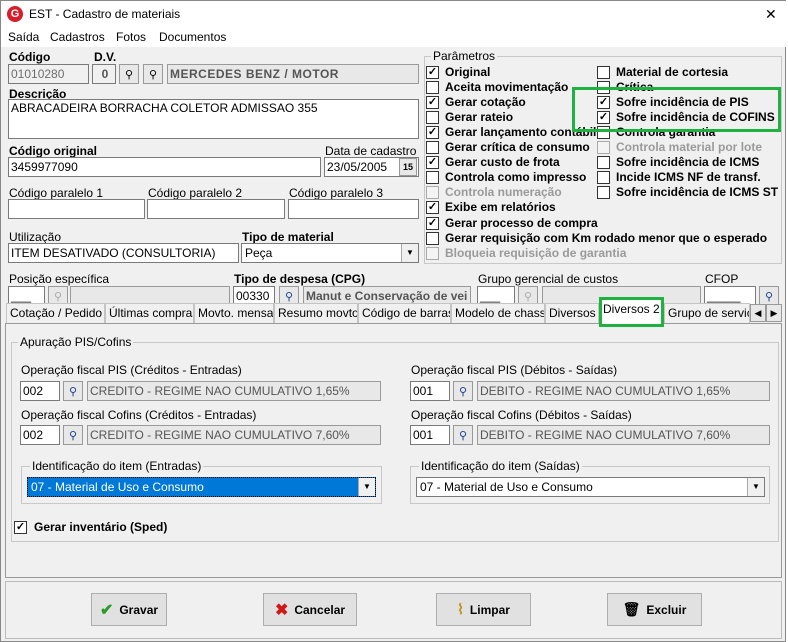  What do you see at coordinates (164, 167) in the screenshot?
I see `codigo-original-field: 3459977090` at bounding box center [164, 167].